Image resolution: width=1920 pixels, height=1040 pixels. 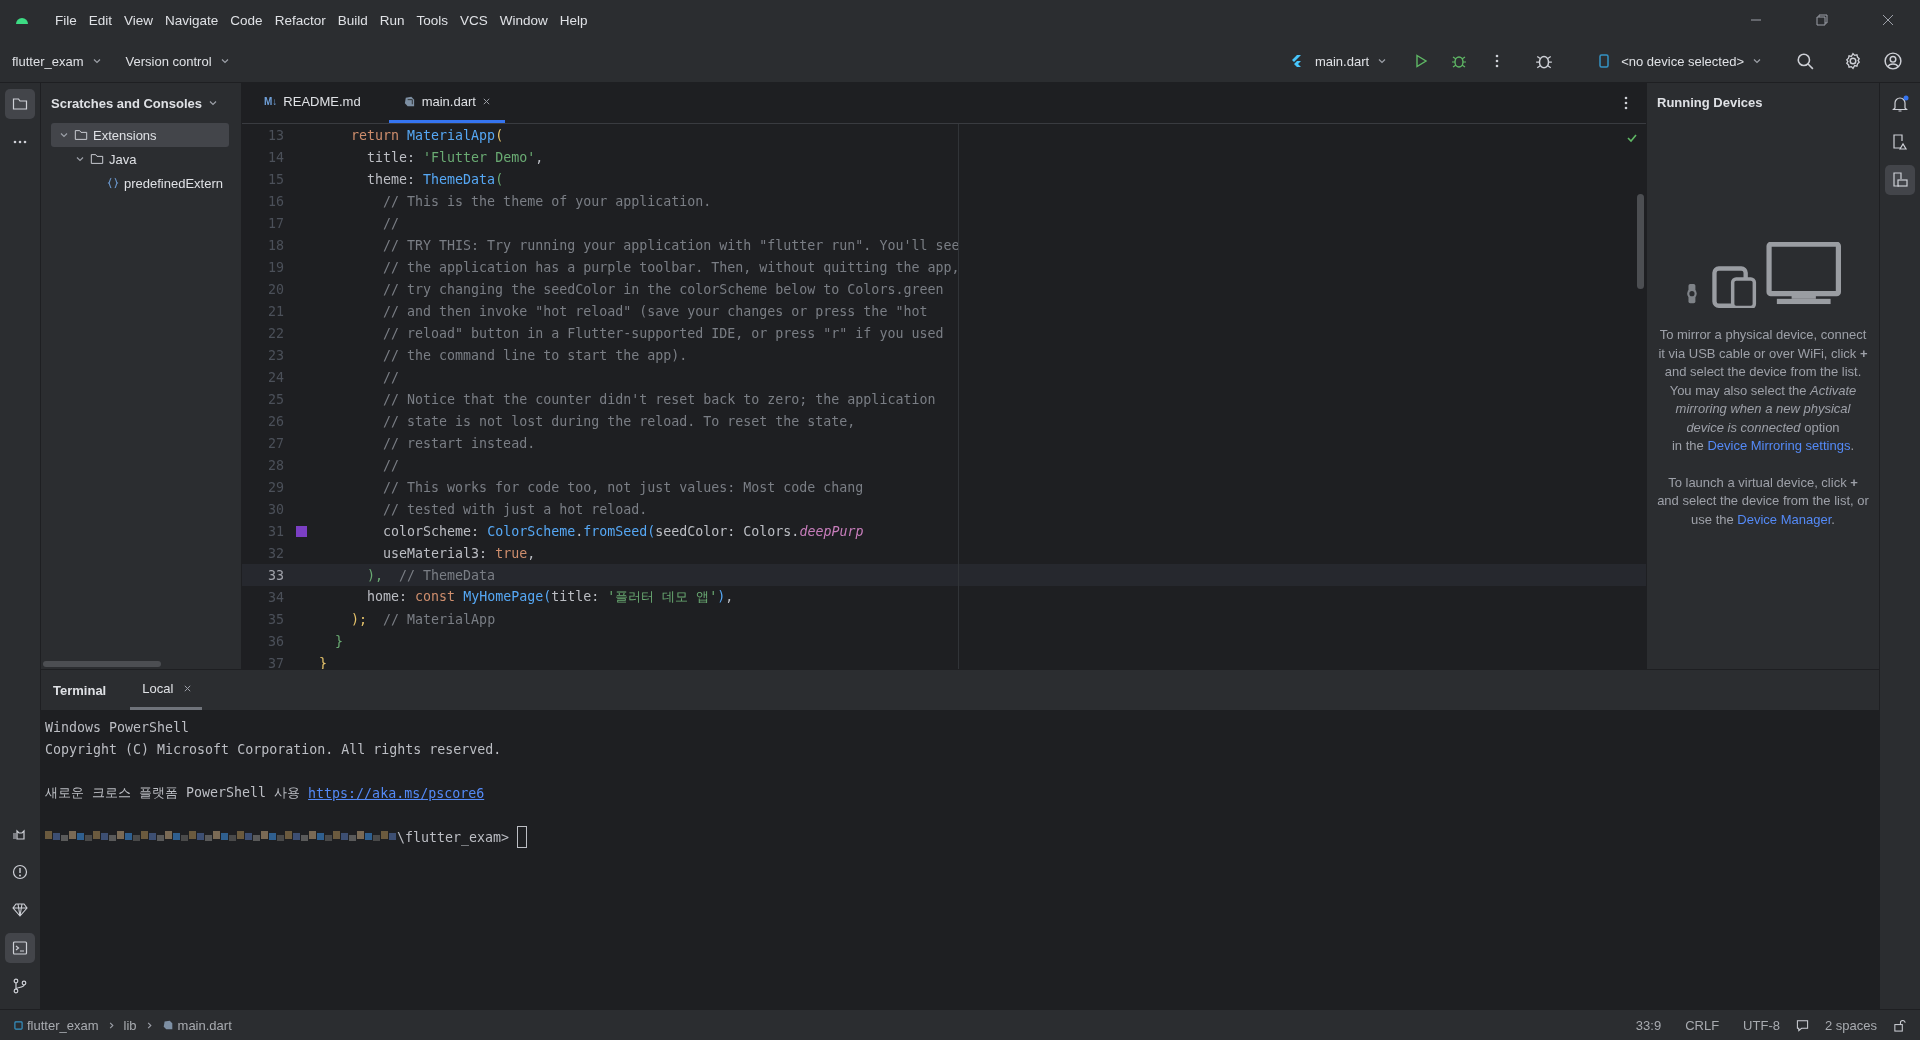 What do you see at coordinates (523, 20) in the screenshot?
I see `menu-item: Window` at bounding box center [523, 20].